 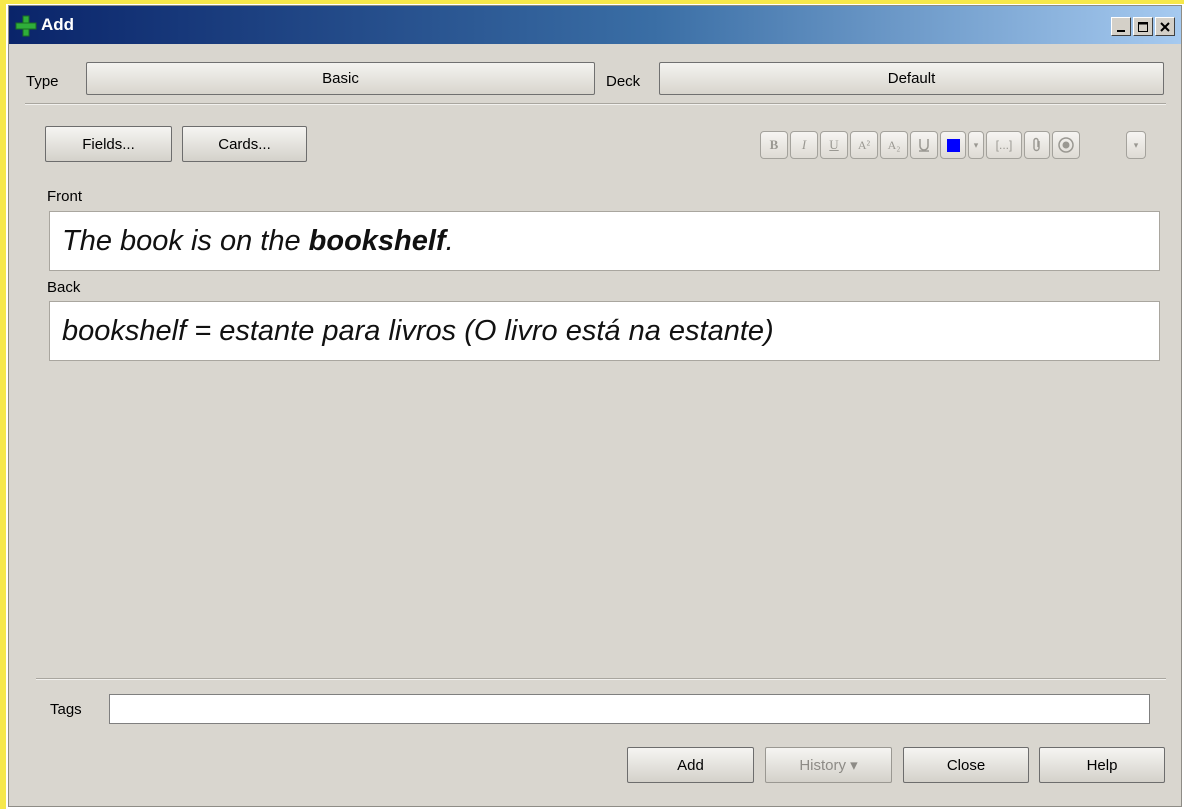 I want to click on chevron-down-icon: ▾, so click(x=976, y=144).